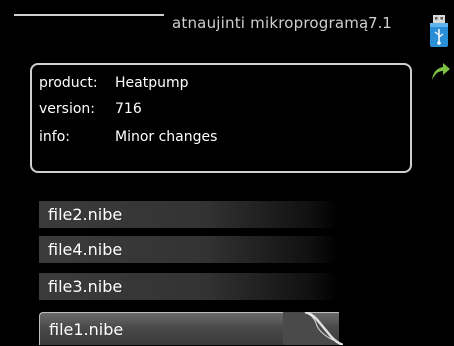  What do you see at coordinates (166, 137) in the screenshot?
I see `info-value: Minor changes` at bounding box center [166, 137].